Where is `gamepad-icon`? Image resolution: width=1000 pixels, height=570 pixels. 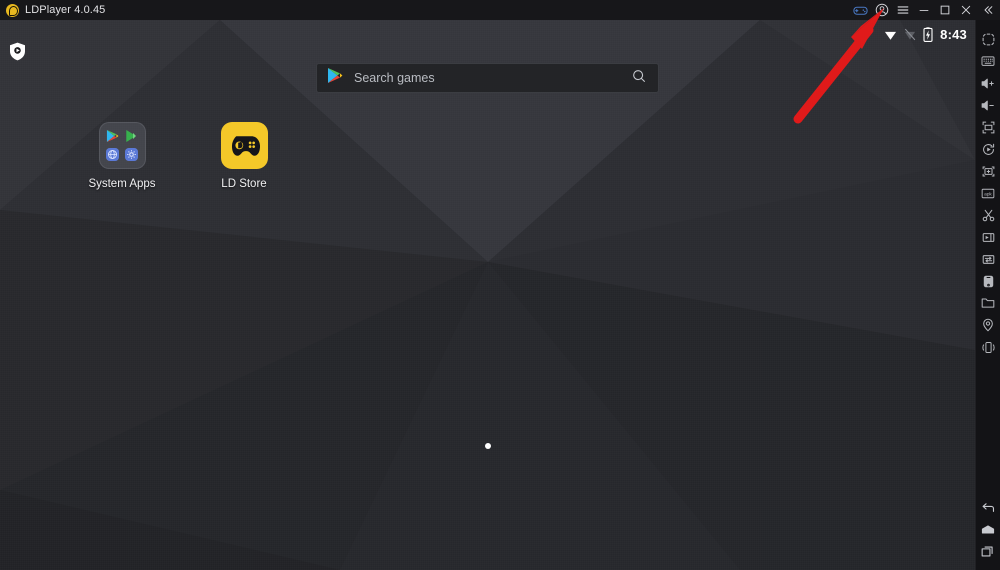 gamepad-icon is located at coordinates (860, 10).